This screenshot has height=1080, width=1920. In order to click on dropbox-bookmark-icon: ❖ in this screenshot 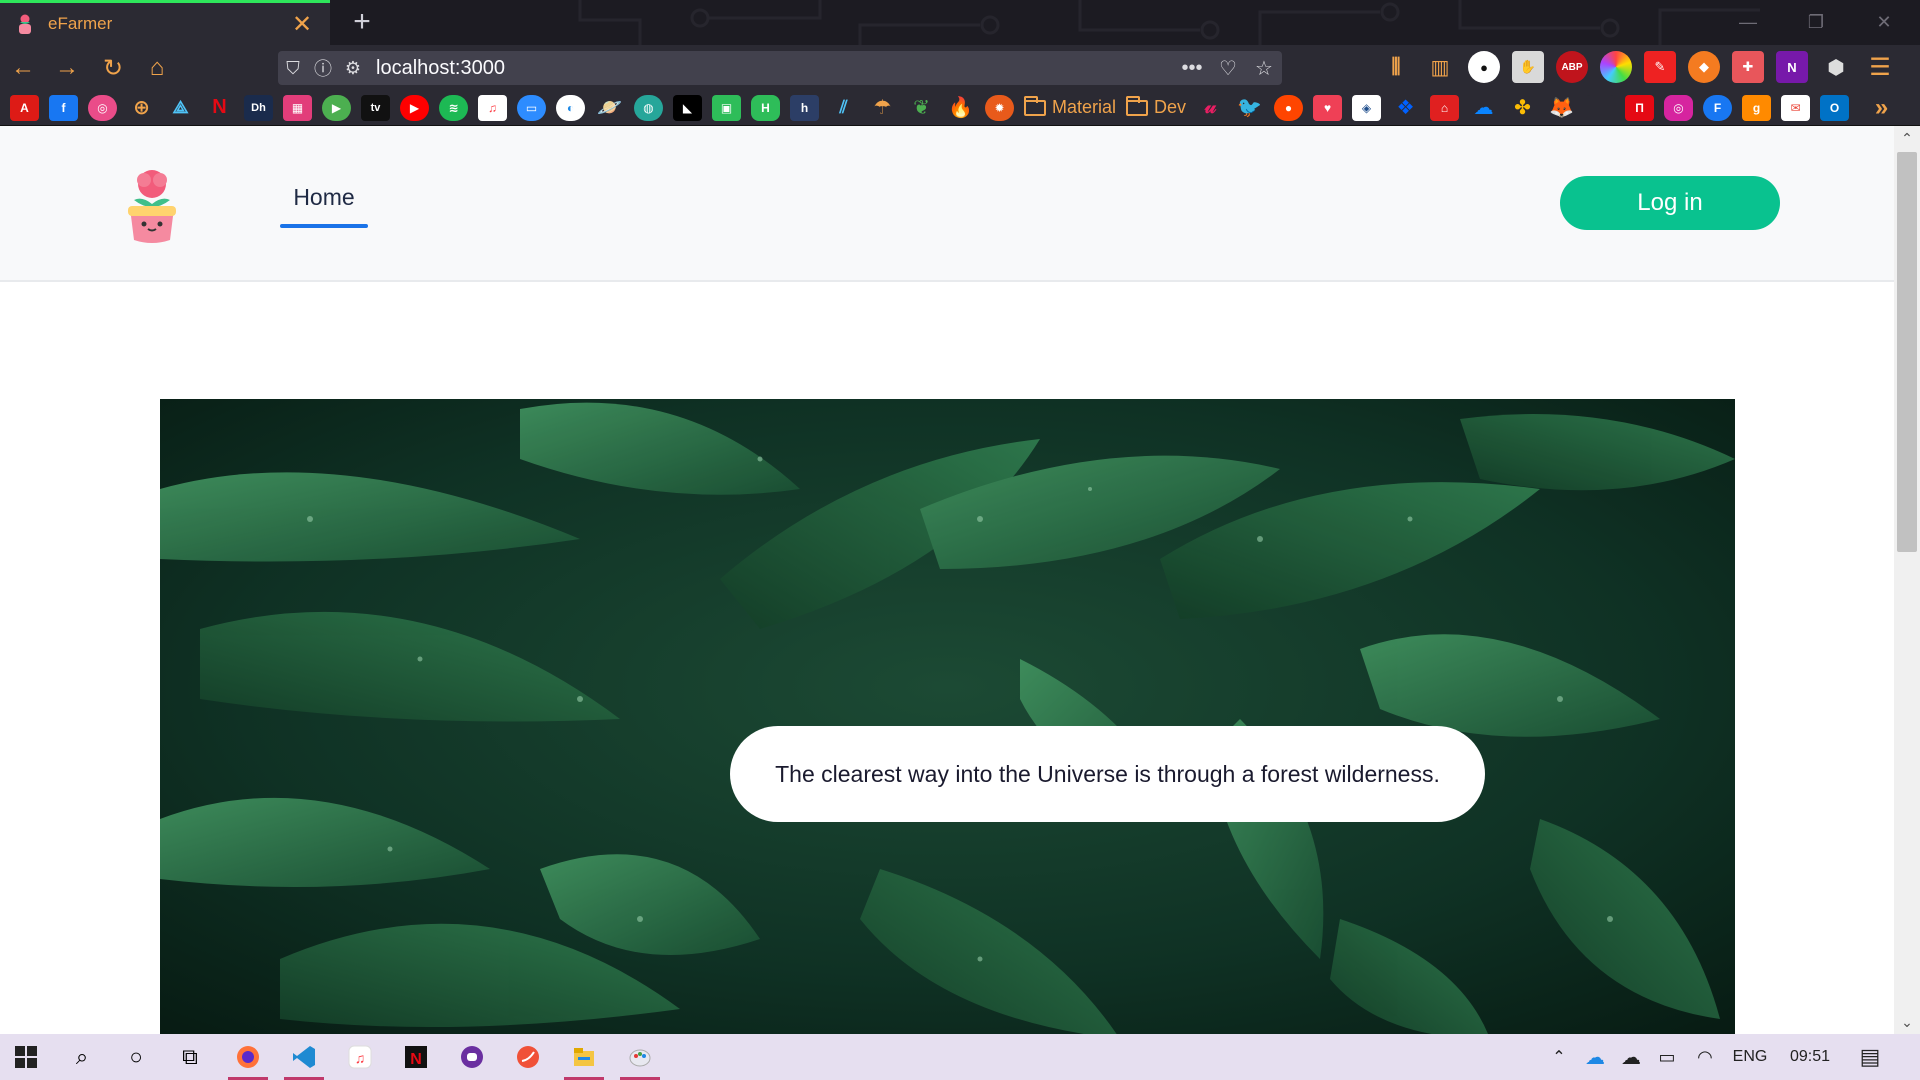, I will do `click(1405, 108)`.